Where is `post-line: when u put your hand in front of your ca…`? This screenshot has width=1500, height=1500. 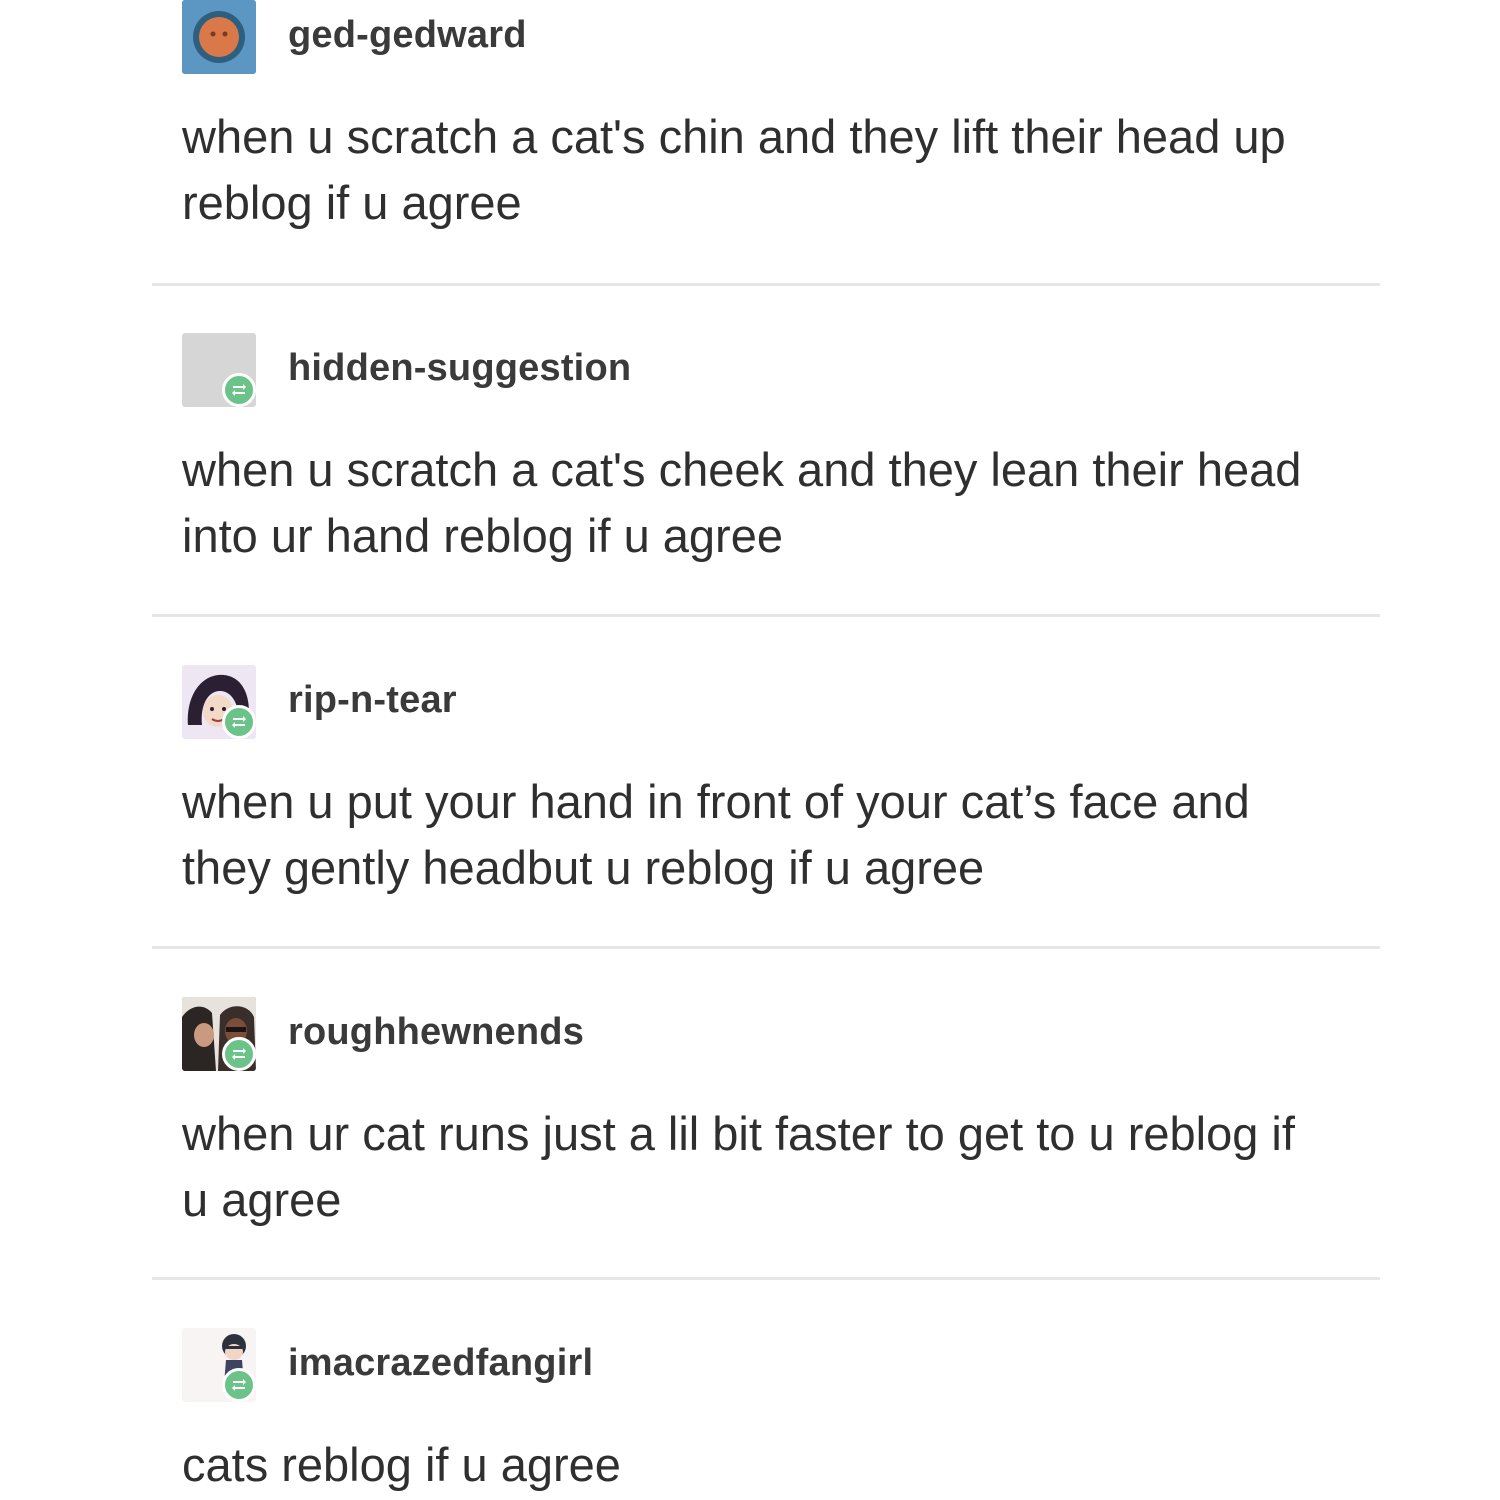 post-line: when u put your hand in front of your ca… is located at coordinates (716, 801).